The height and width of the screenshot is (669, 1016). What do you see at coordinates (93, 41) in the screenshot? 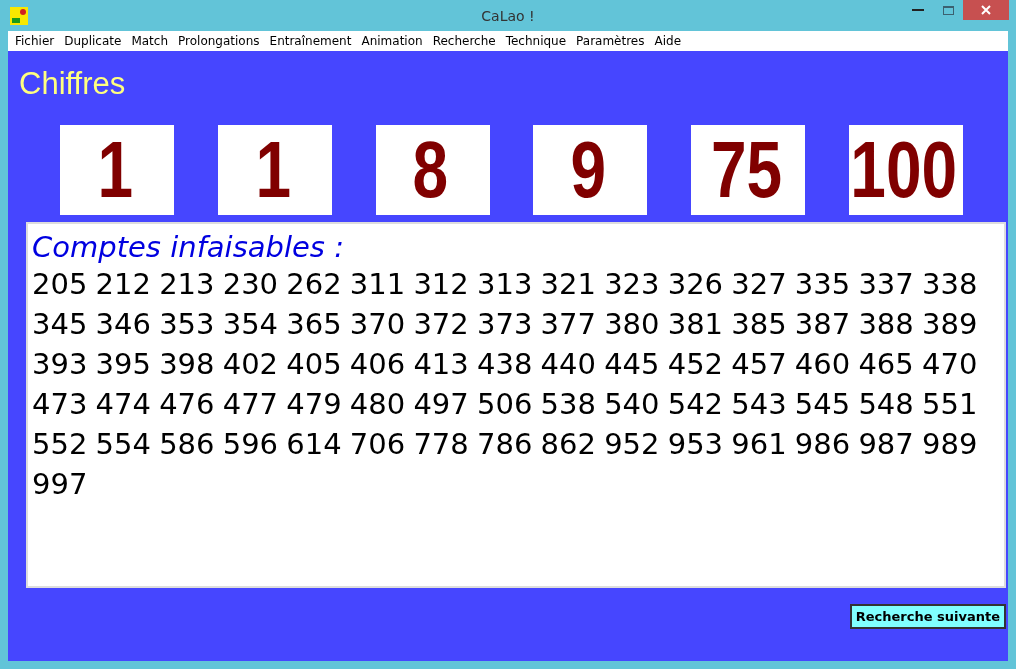
I see `menu-item: Duplicate` at bounding box center [93, 41].